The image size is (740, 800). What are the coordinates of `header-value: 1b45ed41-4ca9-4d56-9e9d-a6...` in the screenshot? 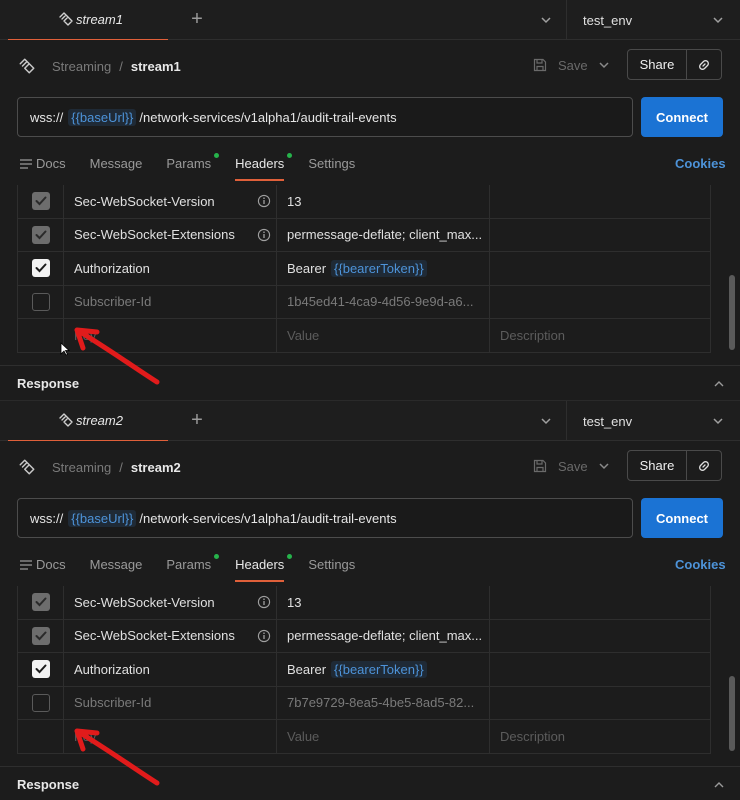 It's located at (383, 301).